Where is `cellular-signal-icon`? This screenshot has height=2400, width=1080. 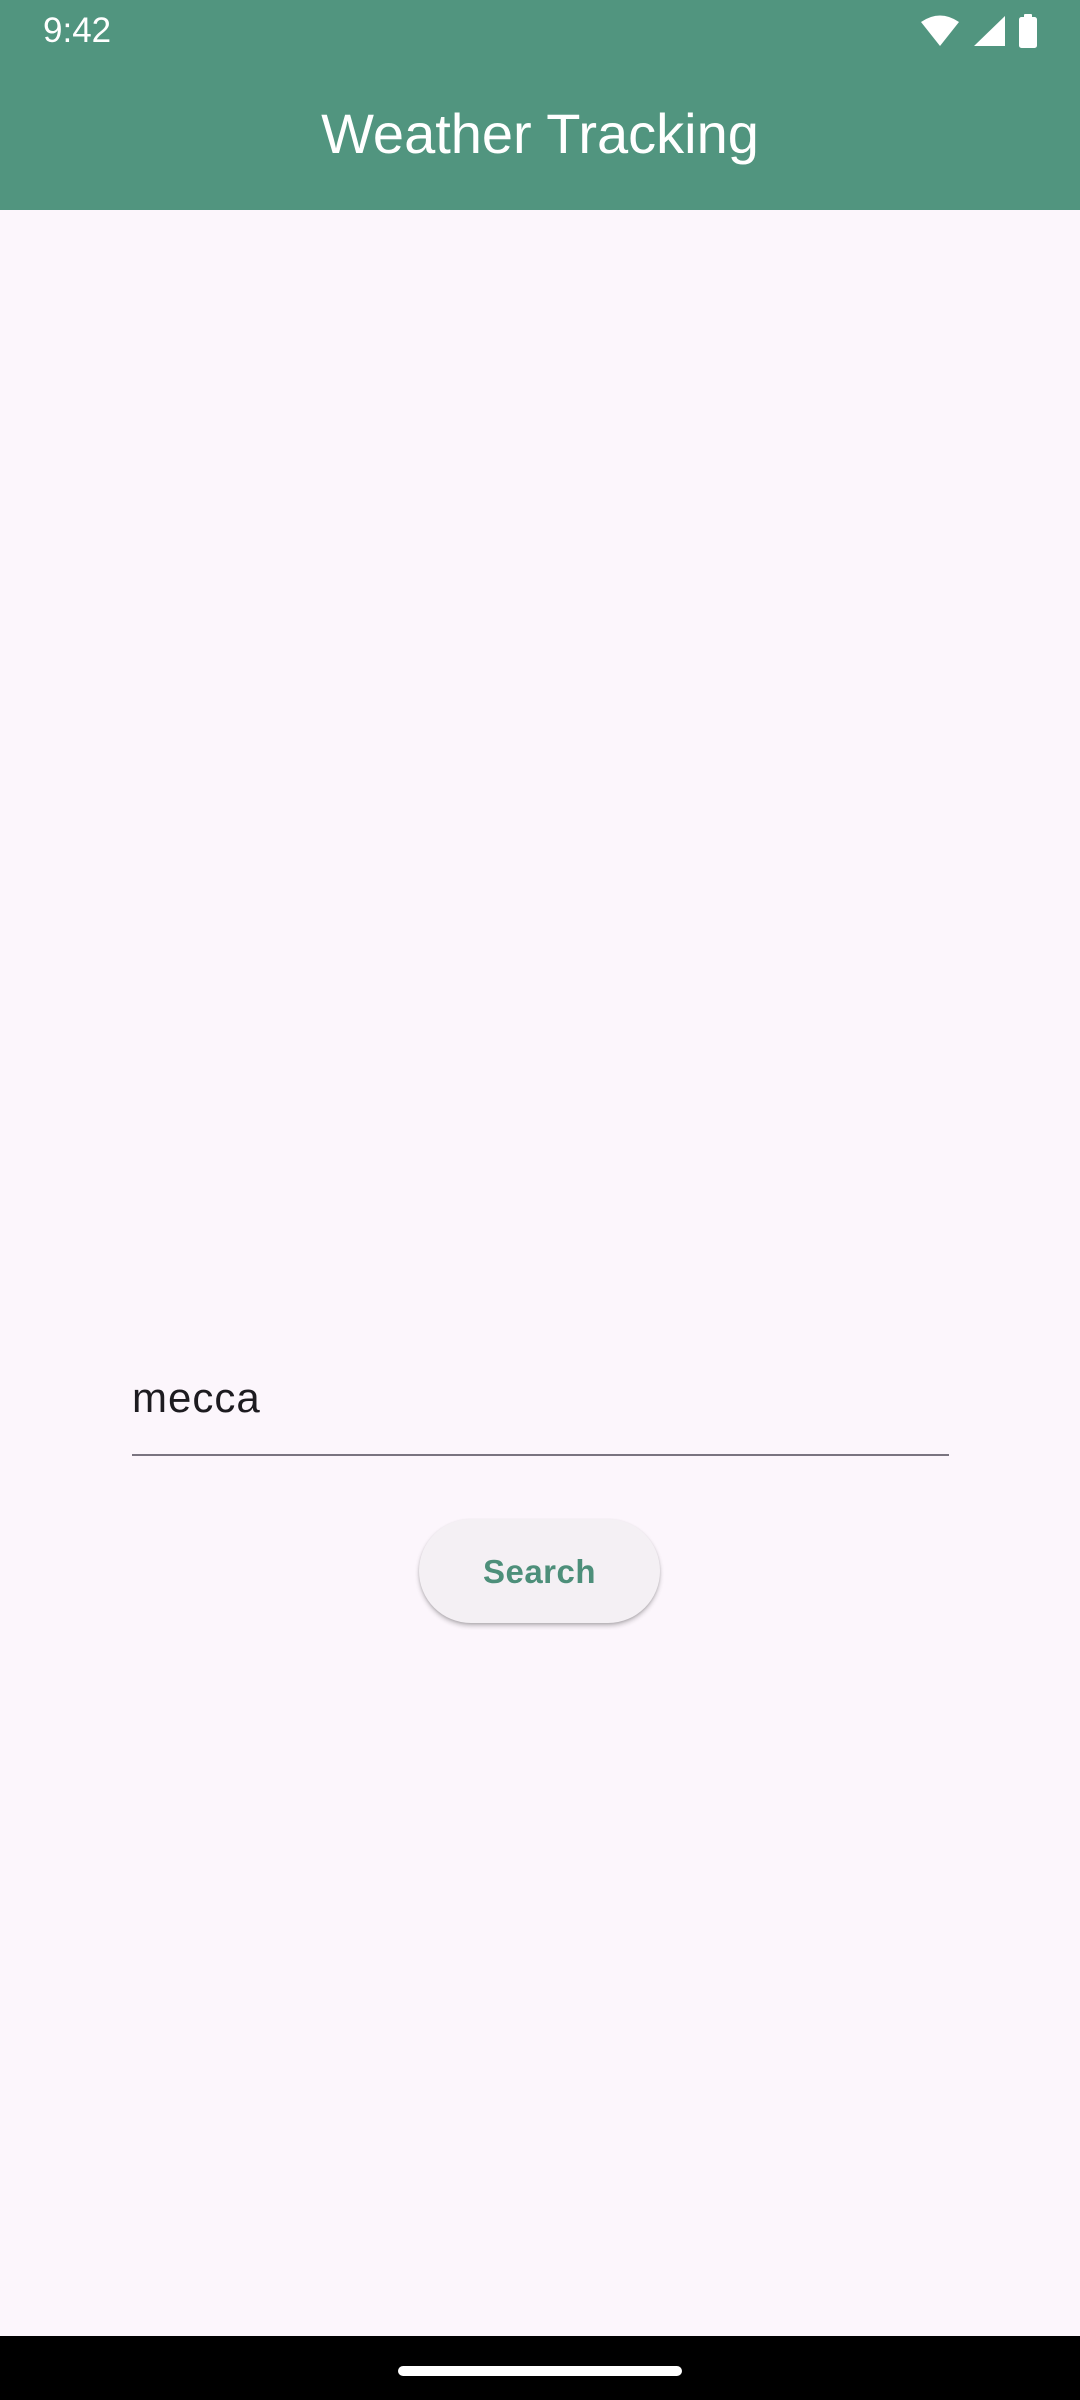 cellular-signal-icon is located at coordinates (989, 31).